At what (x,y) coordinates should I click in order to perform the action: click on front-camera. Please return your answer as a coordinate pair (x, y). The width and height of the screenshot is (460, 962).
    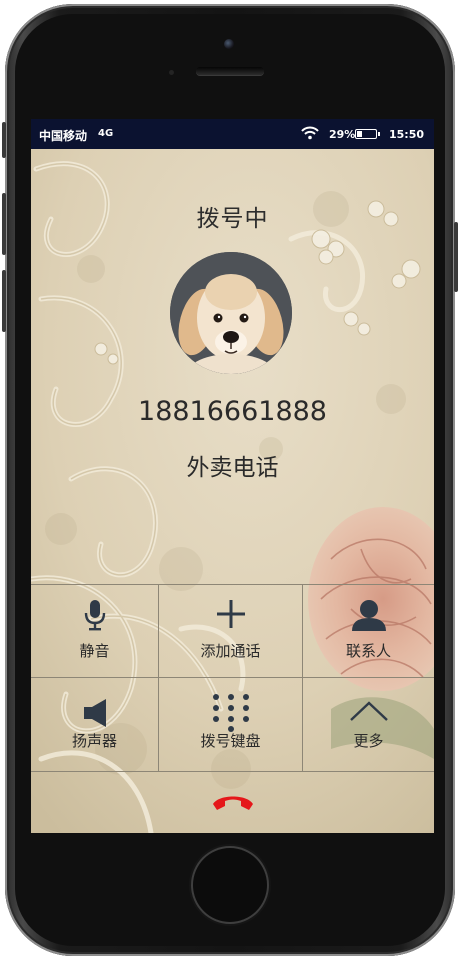
    Looking at the image, I should click on (229, 44).